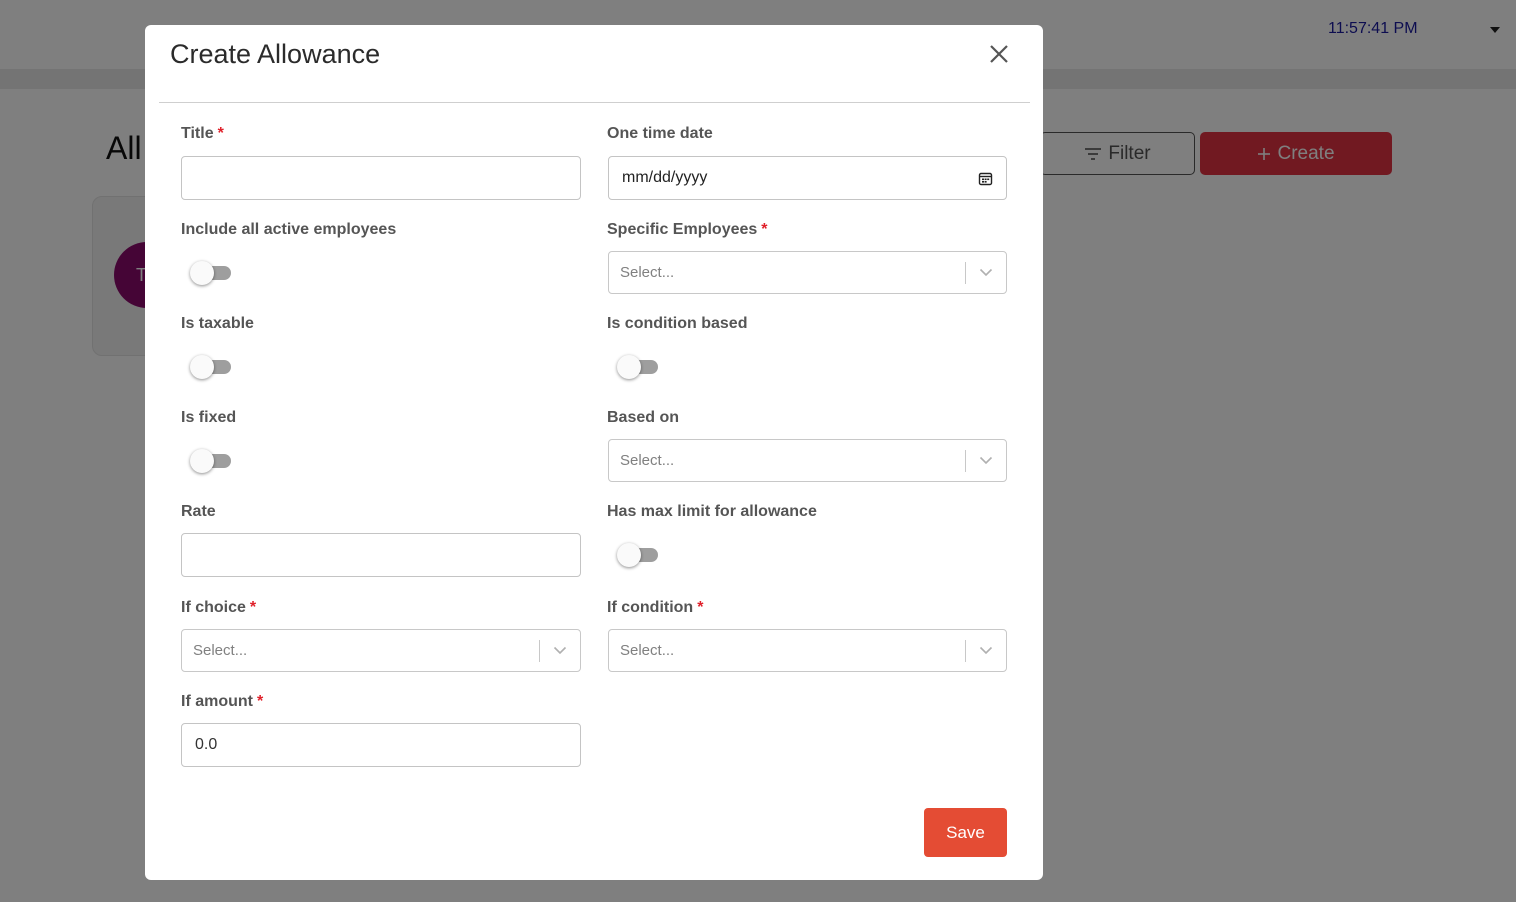  I want to click on calendar-icon, so click(985, 178).